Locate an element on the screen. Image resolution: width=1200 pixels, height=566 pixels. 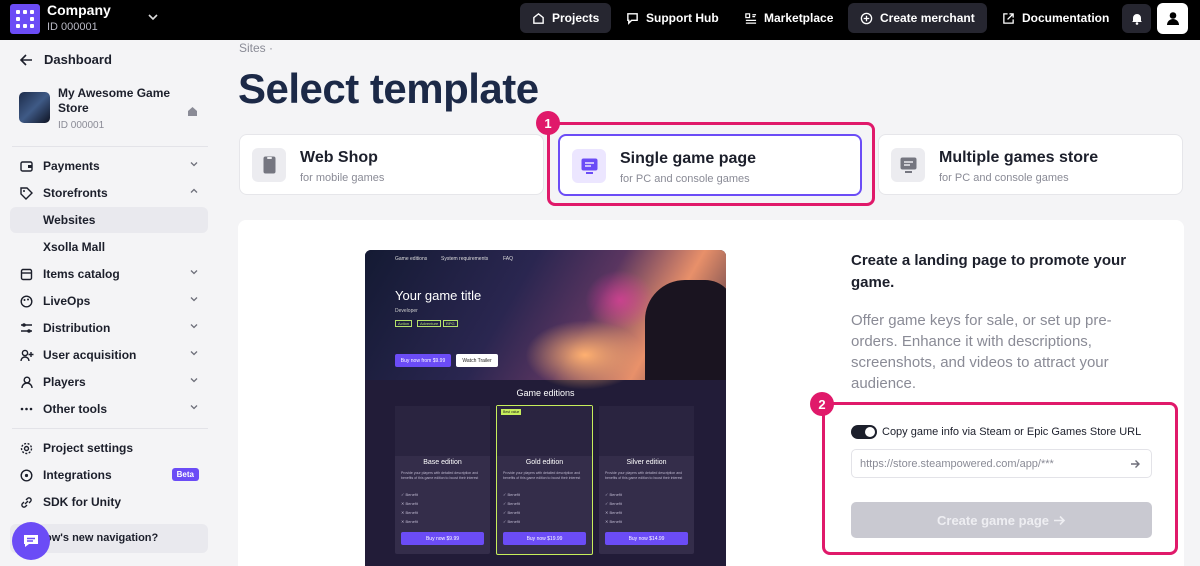
wallet-icon is located at coordinates (26, 166).